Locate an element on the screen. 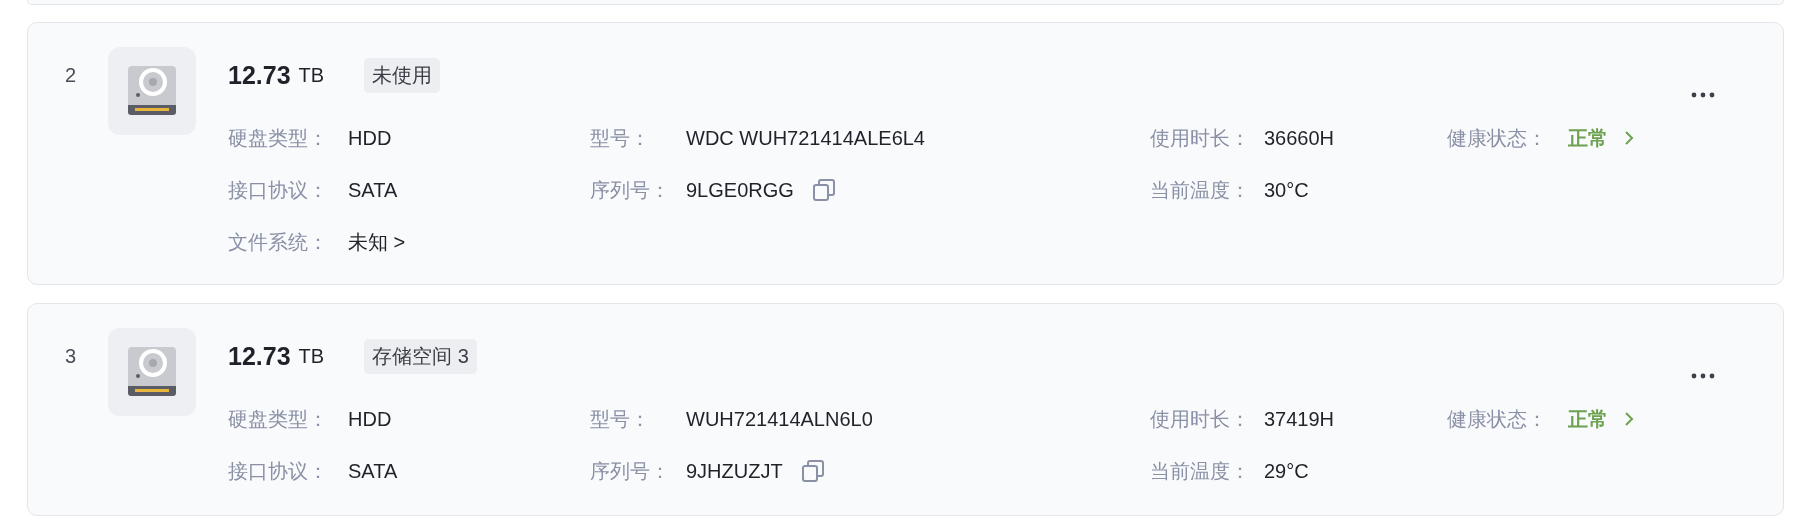 Image resolution: width=1810 pixels, height=530 pixels. field-value: WUH721414ALN6L0 is located at coordinates (779, 419).